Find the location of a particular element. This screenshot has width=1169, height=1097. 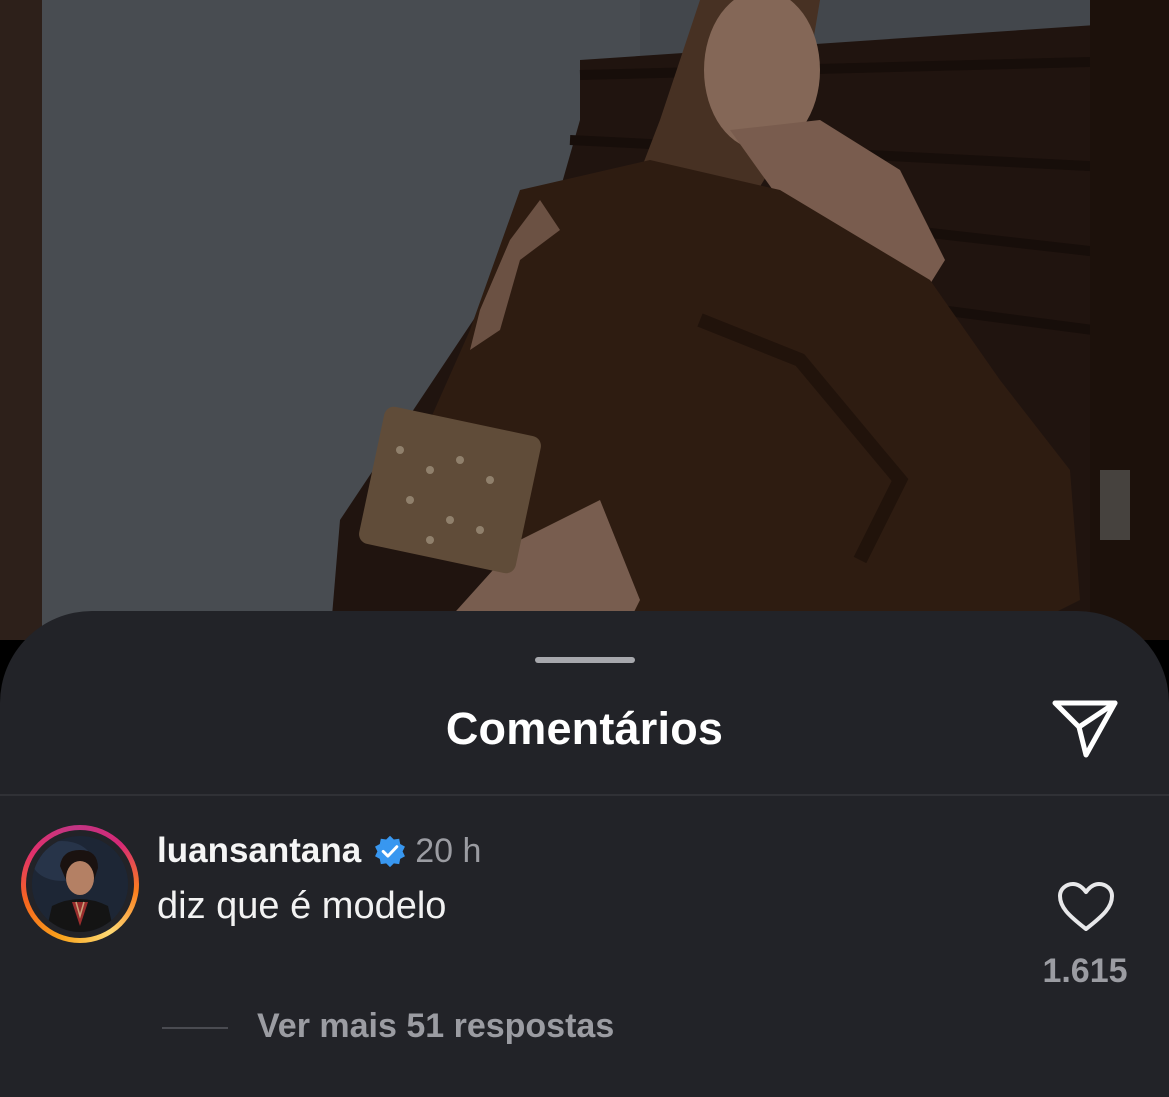

comment-timestamp: 20 h is located at coordinates (448, 850).